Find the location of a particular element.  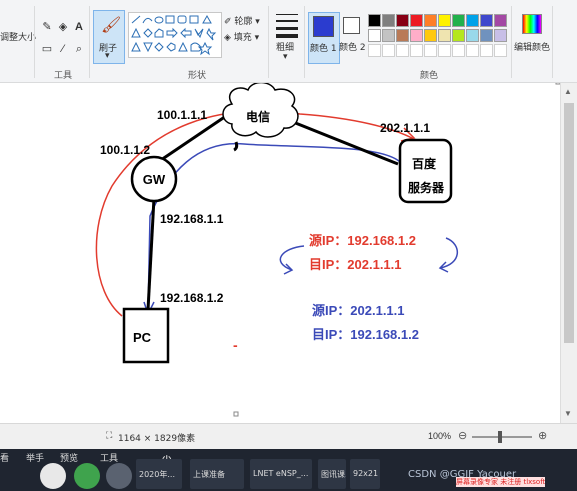

rainbow-icon is located at coordinates (532, 24).